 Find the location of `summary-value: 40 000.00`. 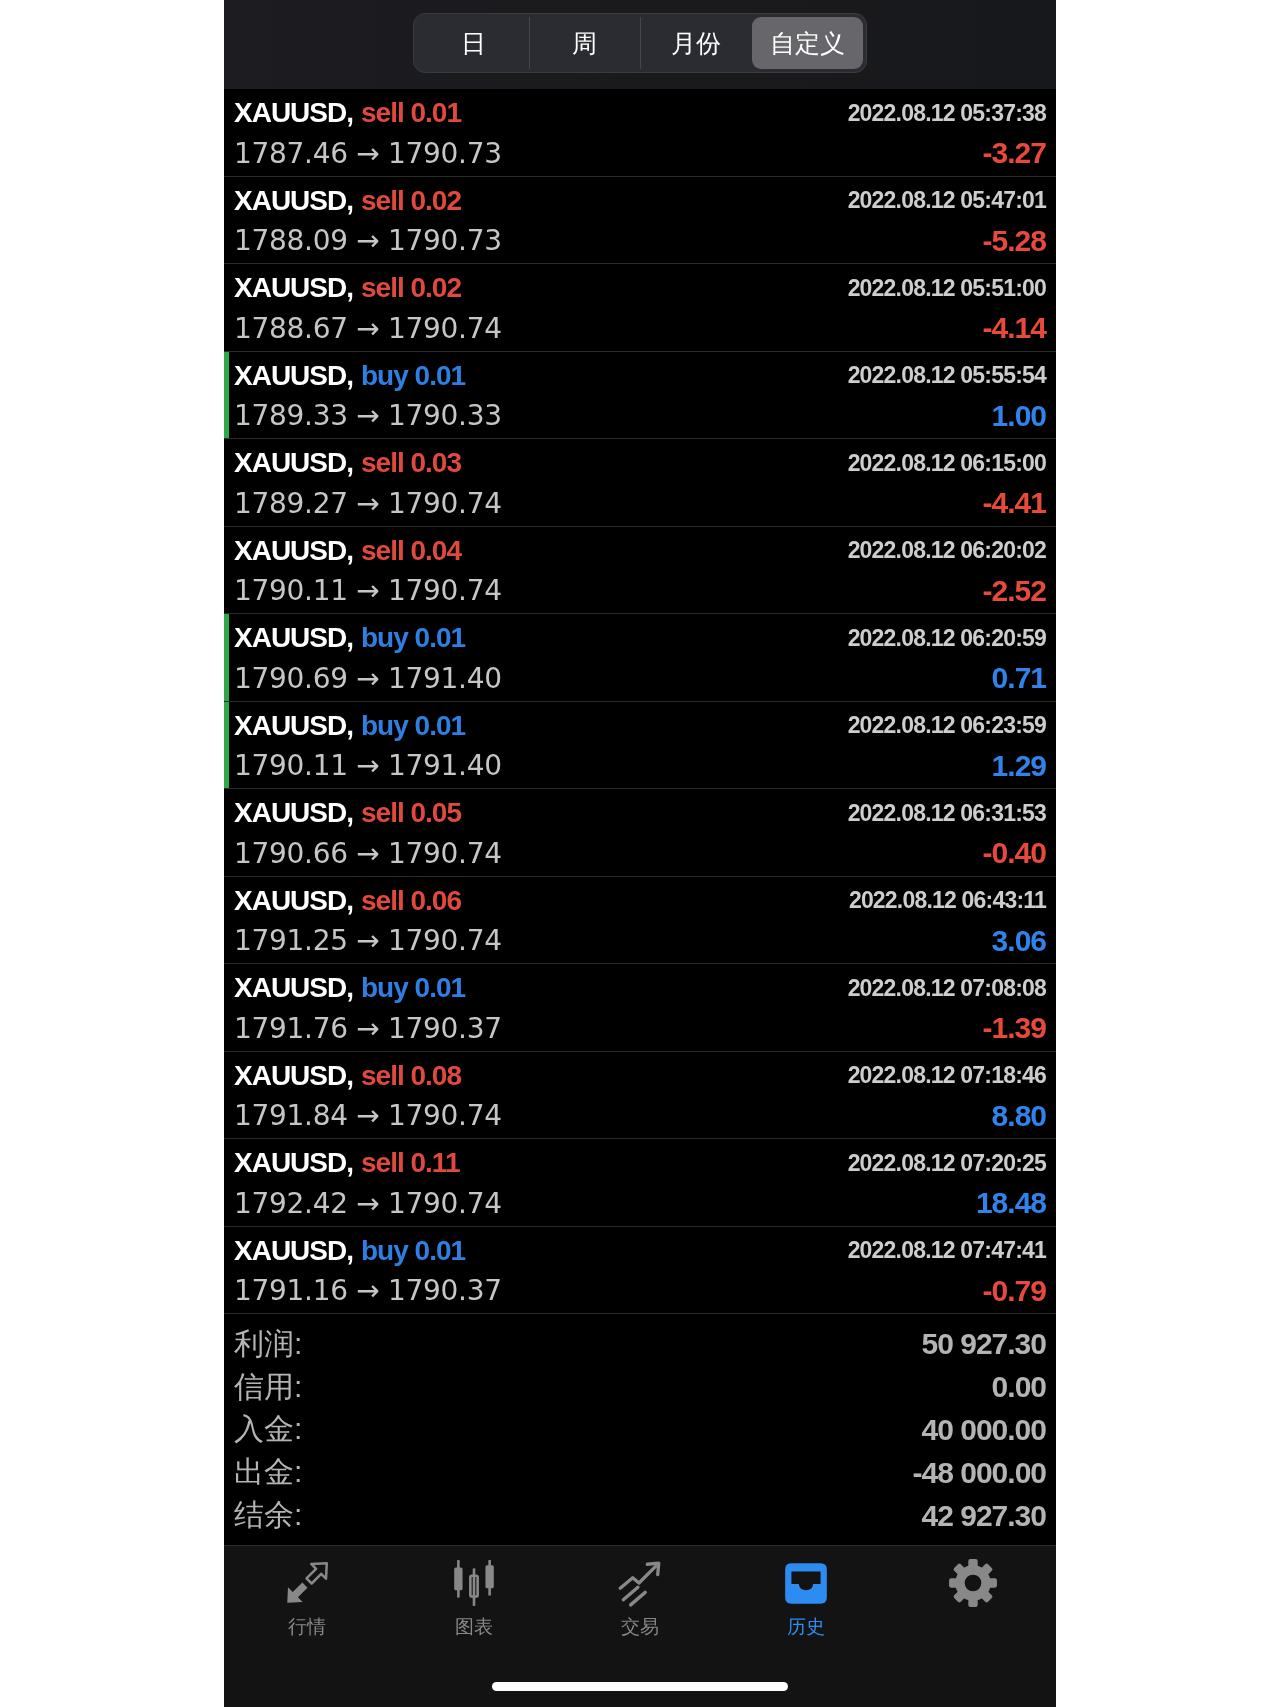

summary-value: 40 000.00 is located at coordinates (983, 1430).